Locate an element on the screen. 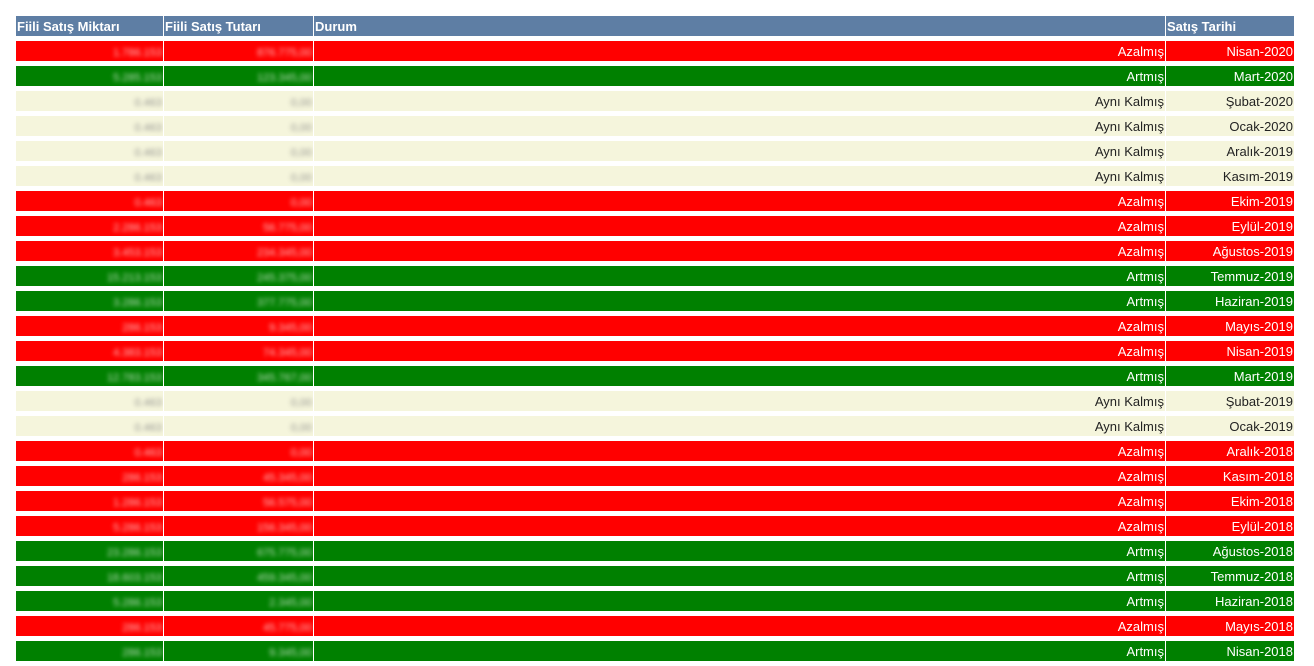 The width and height of the screenshot is (1314, 666). cell-date: Şubat-2019 is located at coordinates (1230, 401).